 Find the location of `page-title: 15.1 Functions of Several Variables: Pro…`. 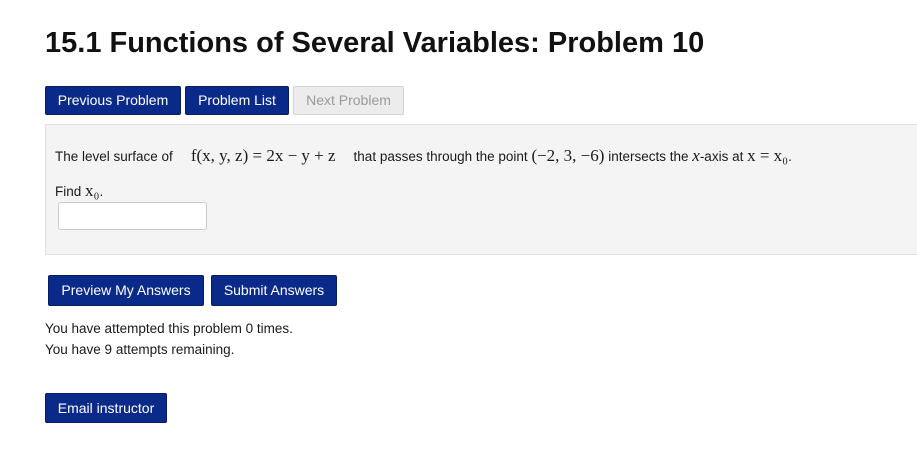

page-title: 15.1 Functions of Several Variables: Pro… is located at coordinates (375, 43).